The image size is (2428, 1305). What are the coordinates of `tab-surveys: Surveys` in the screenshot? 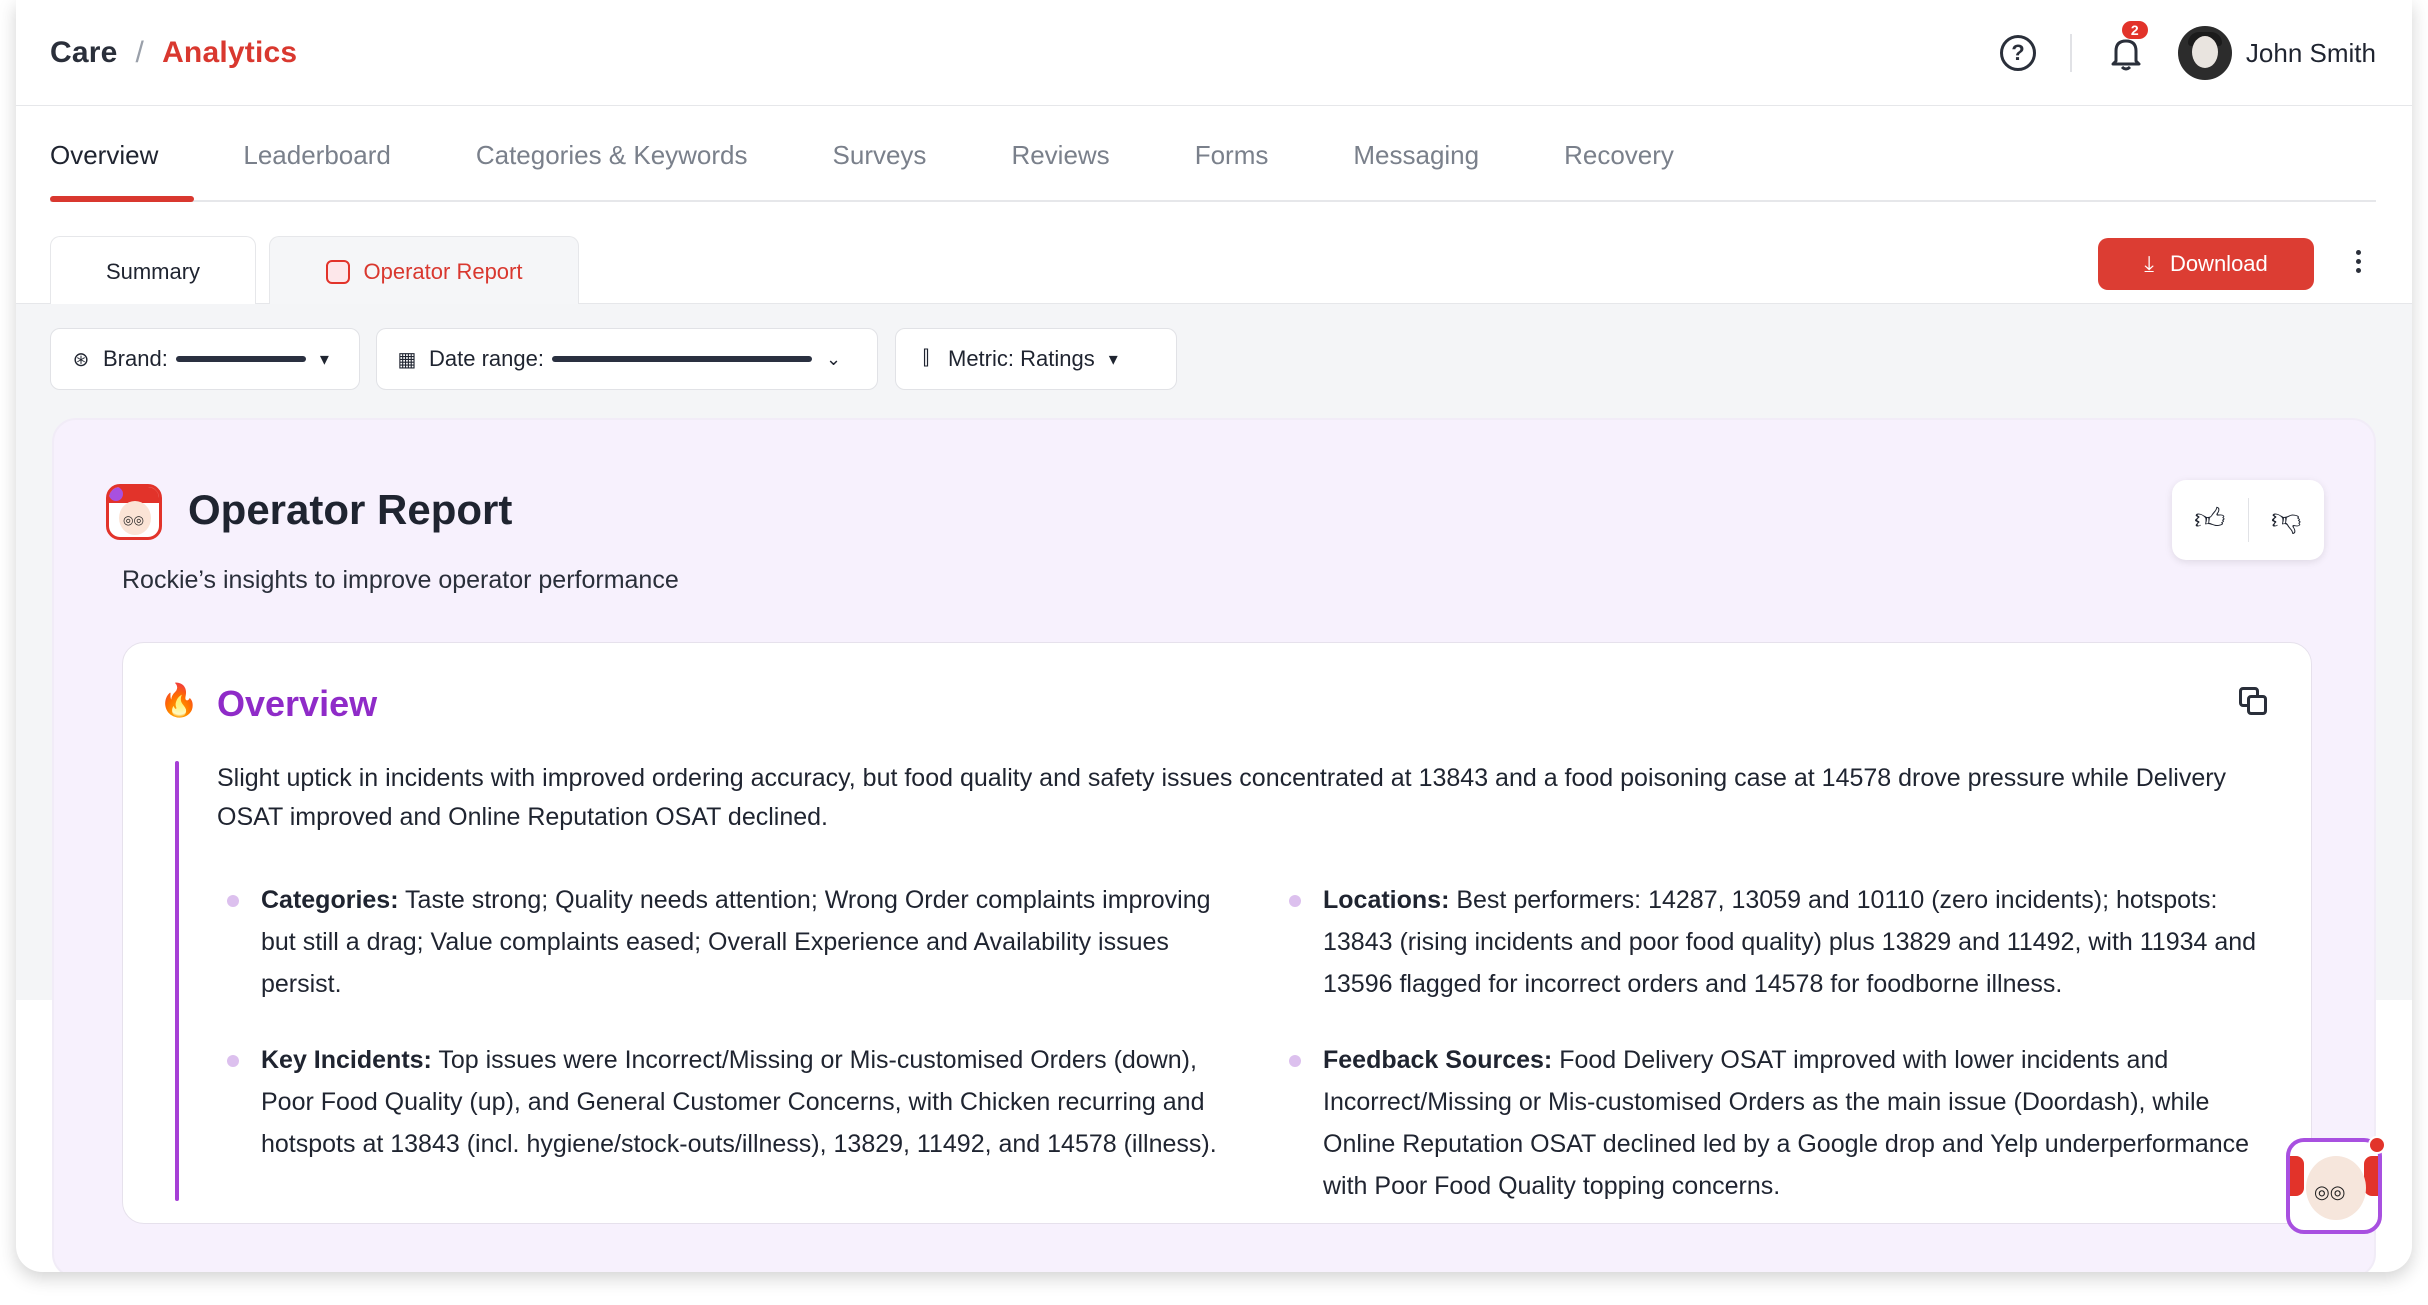 It's located at (880, 170).